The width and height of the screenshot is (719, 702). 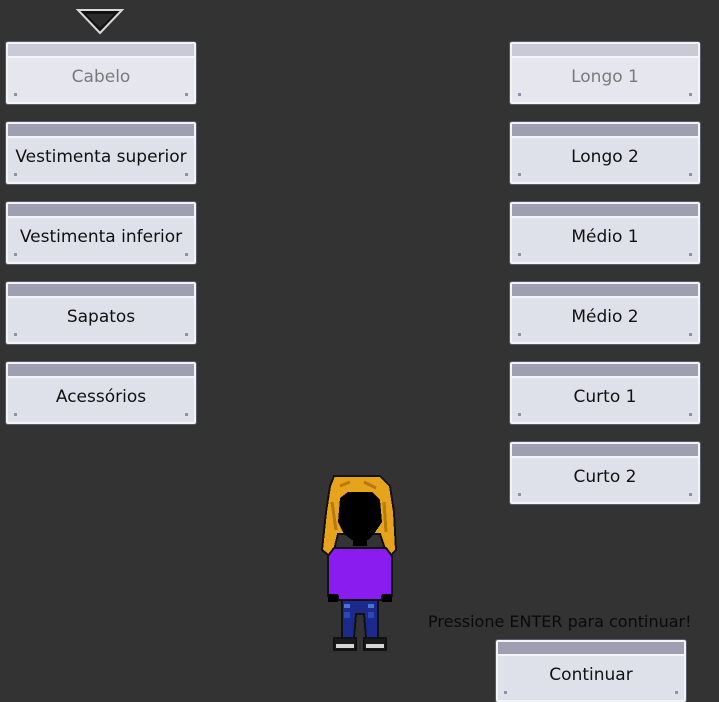 I want to click on continue-button: Continuar, so click(x=591, y=671).